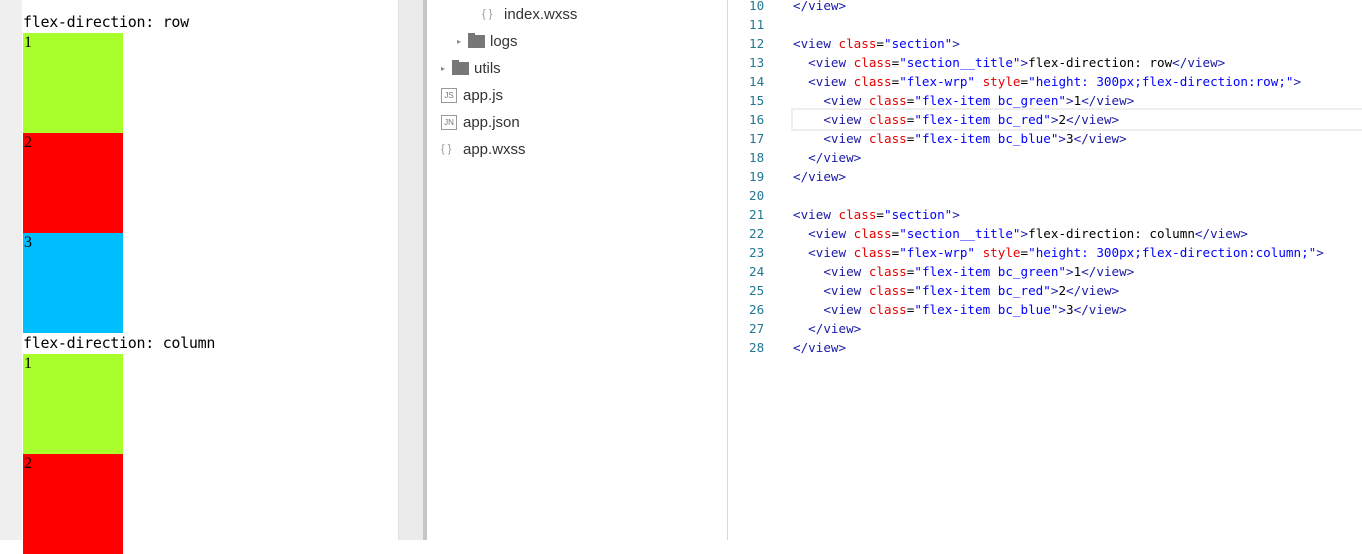 This screenshot has width=1362, height=554. What do you see at coordinates (1045, 176) in the screenshot?
I see `code-line: 19 </view>` at bounding box center [1045, 176].